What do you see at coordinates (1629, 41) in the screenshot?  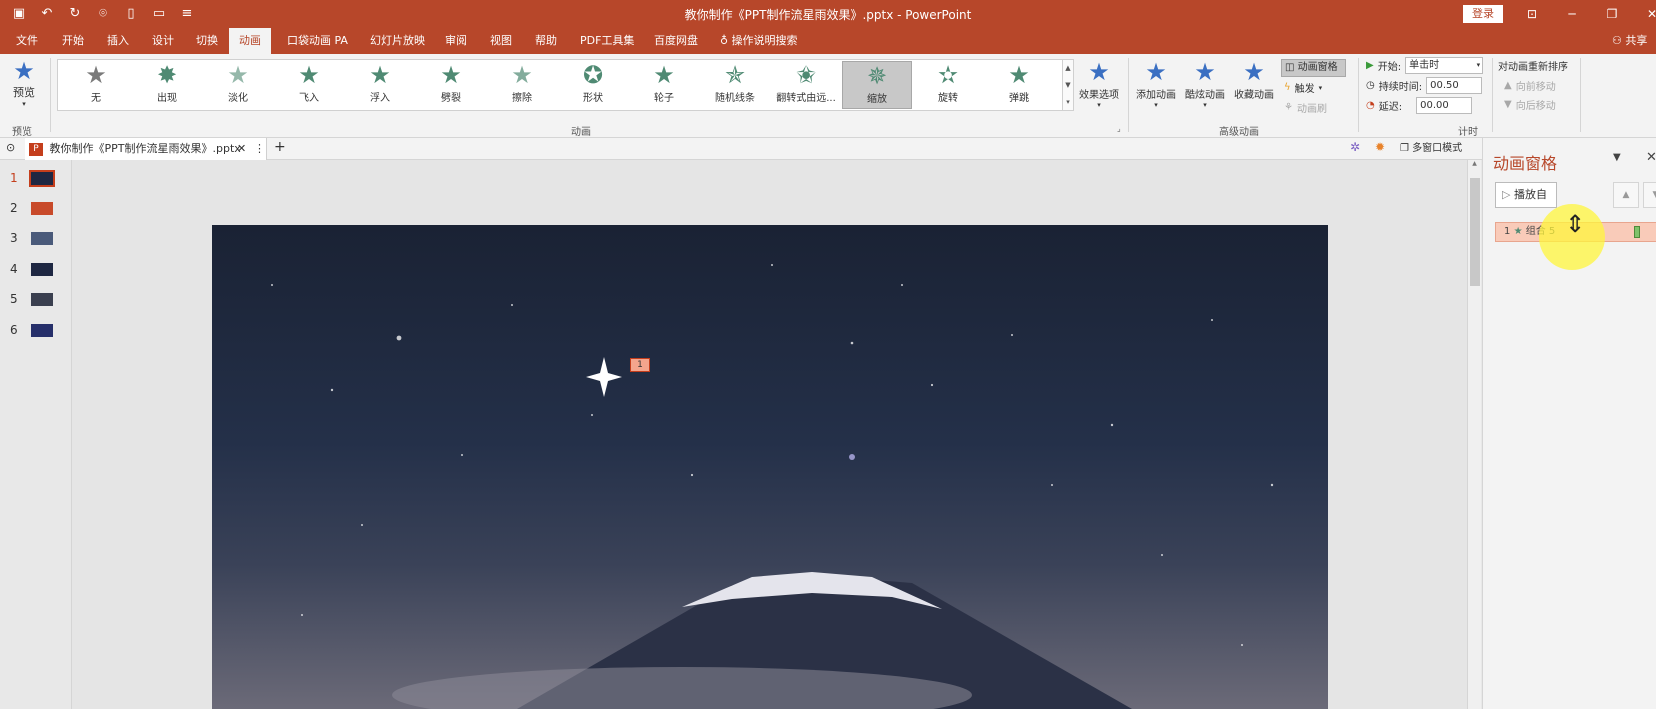 I see `share-button: ⚇ 共享` at bounding box center [1629, 41].